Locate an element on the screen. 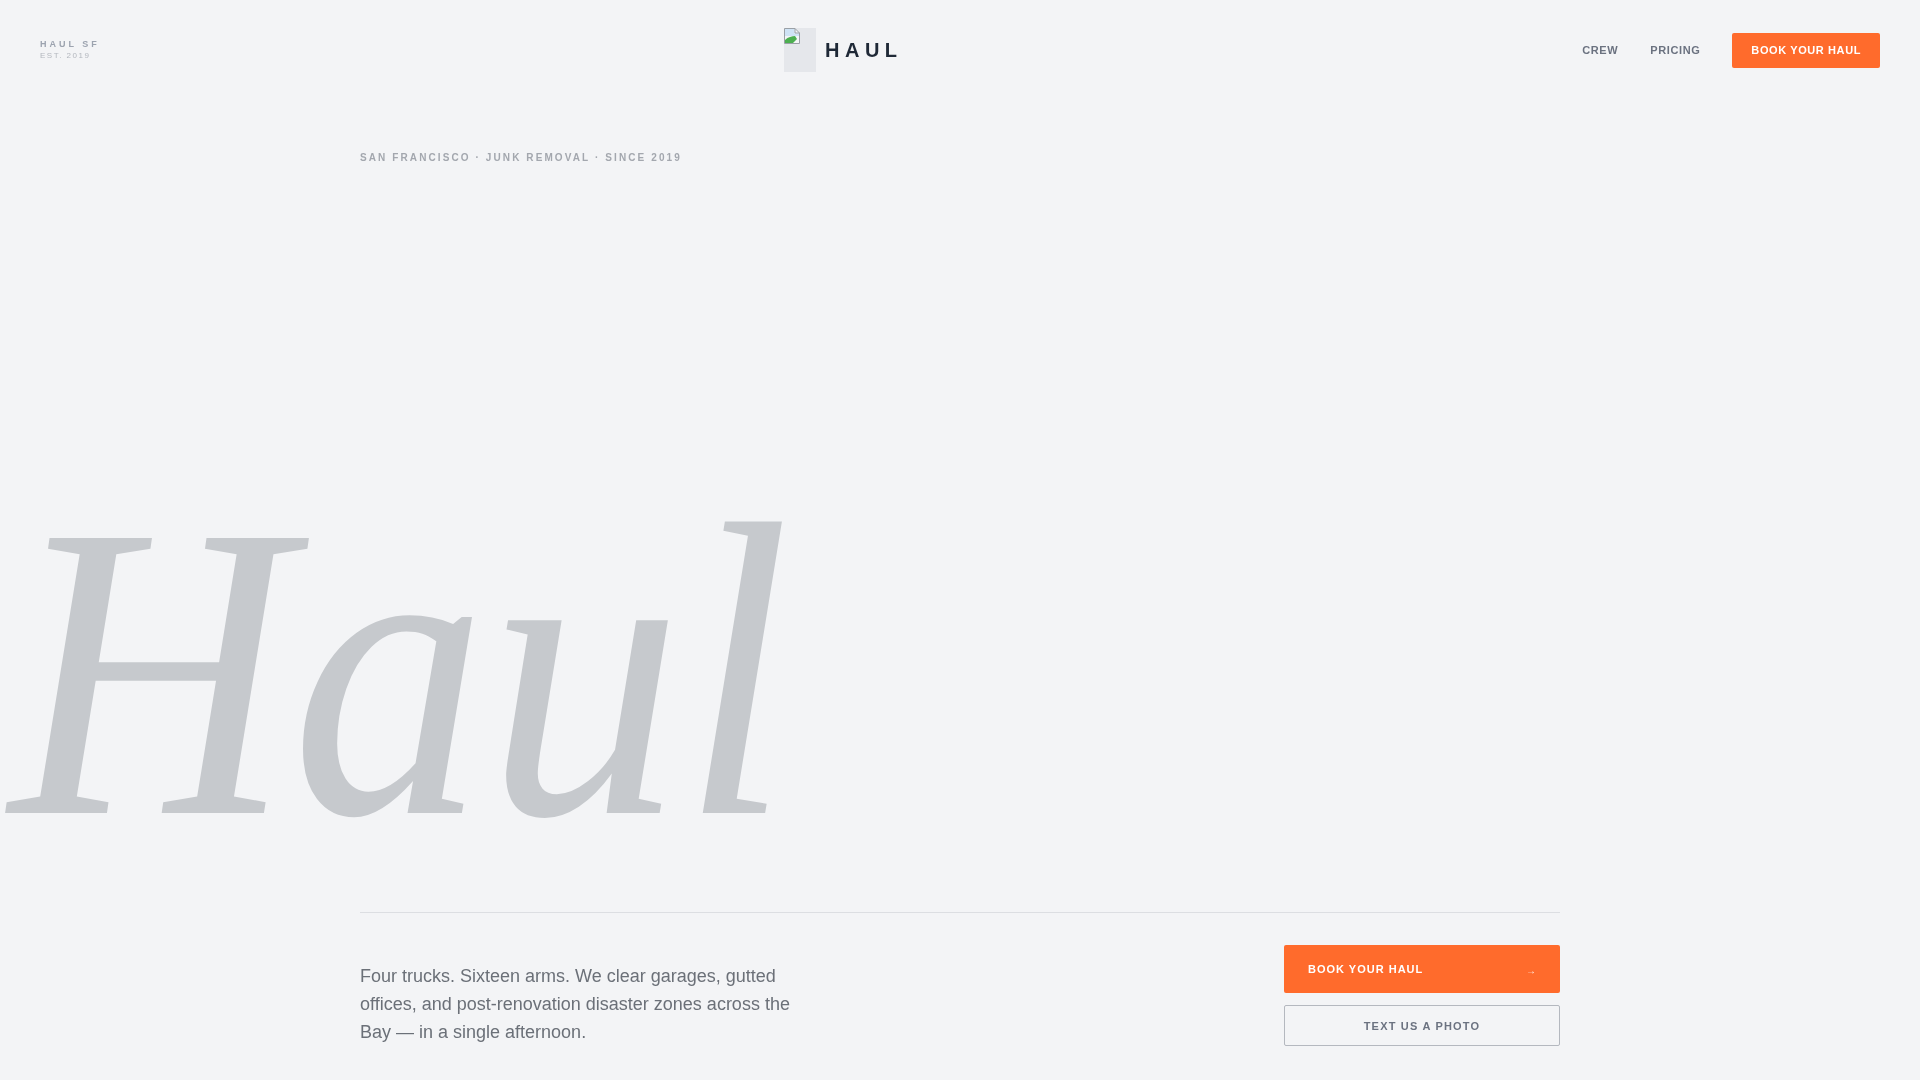 This screenshot has height=1080, width=1920. brand-name: HAUL SF is located at coordinates (70, 44).